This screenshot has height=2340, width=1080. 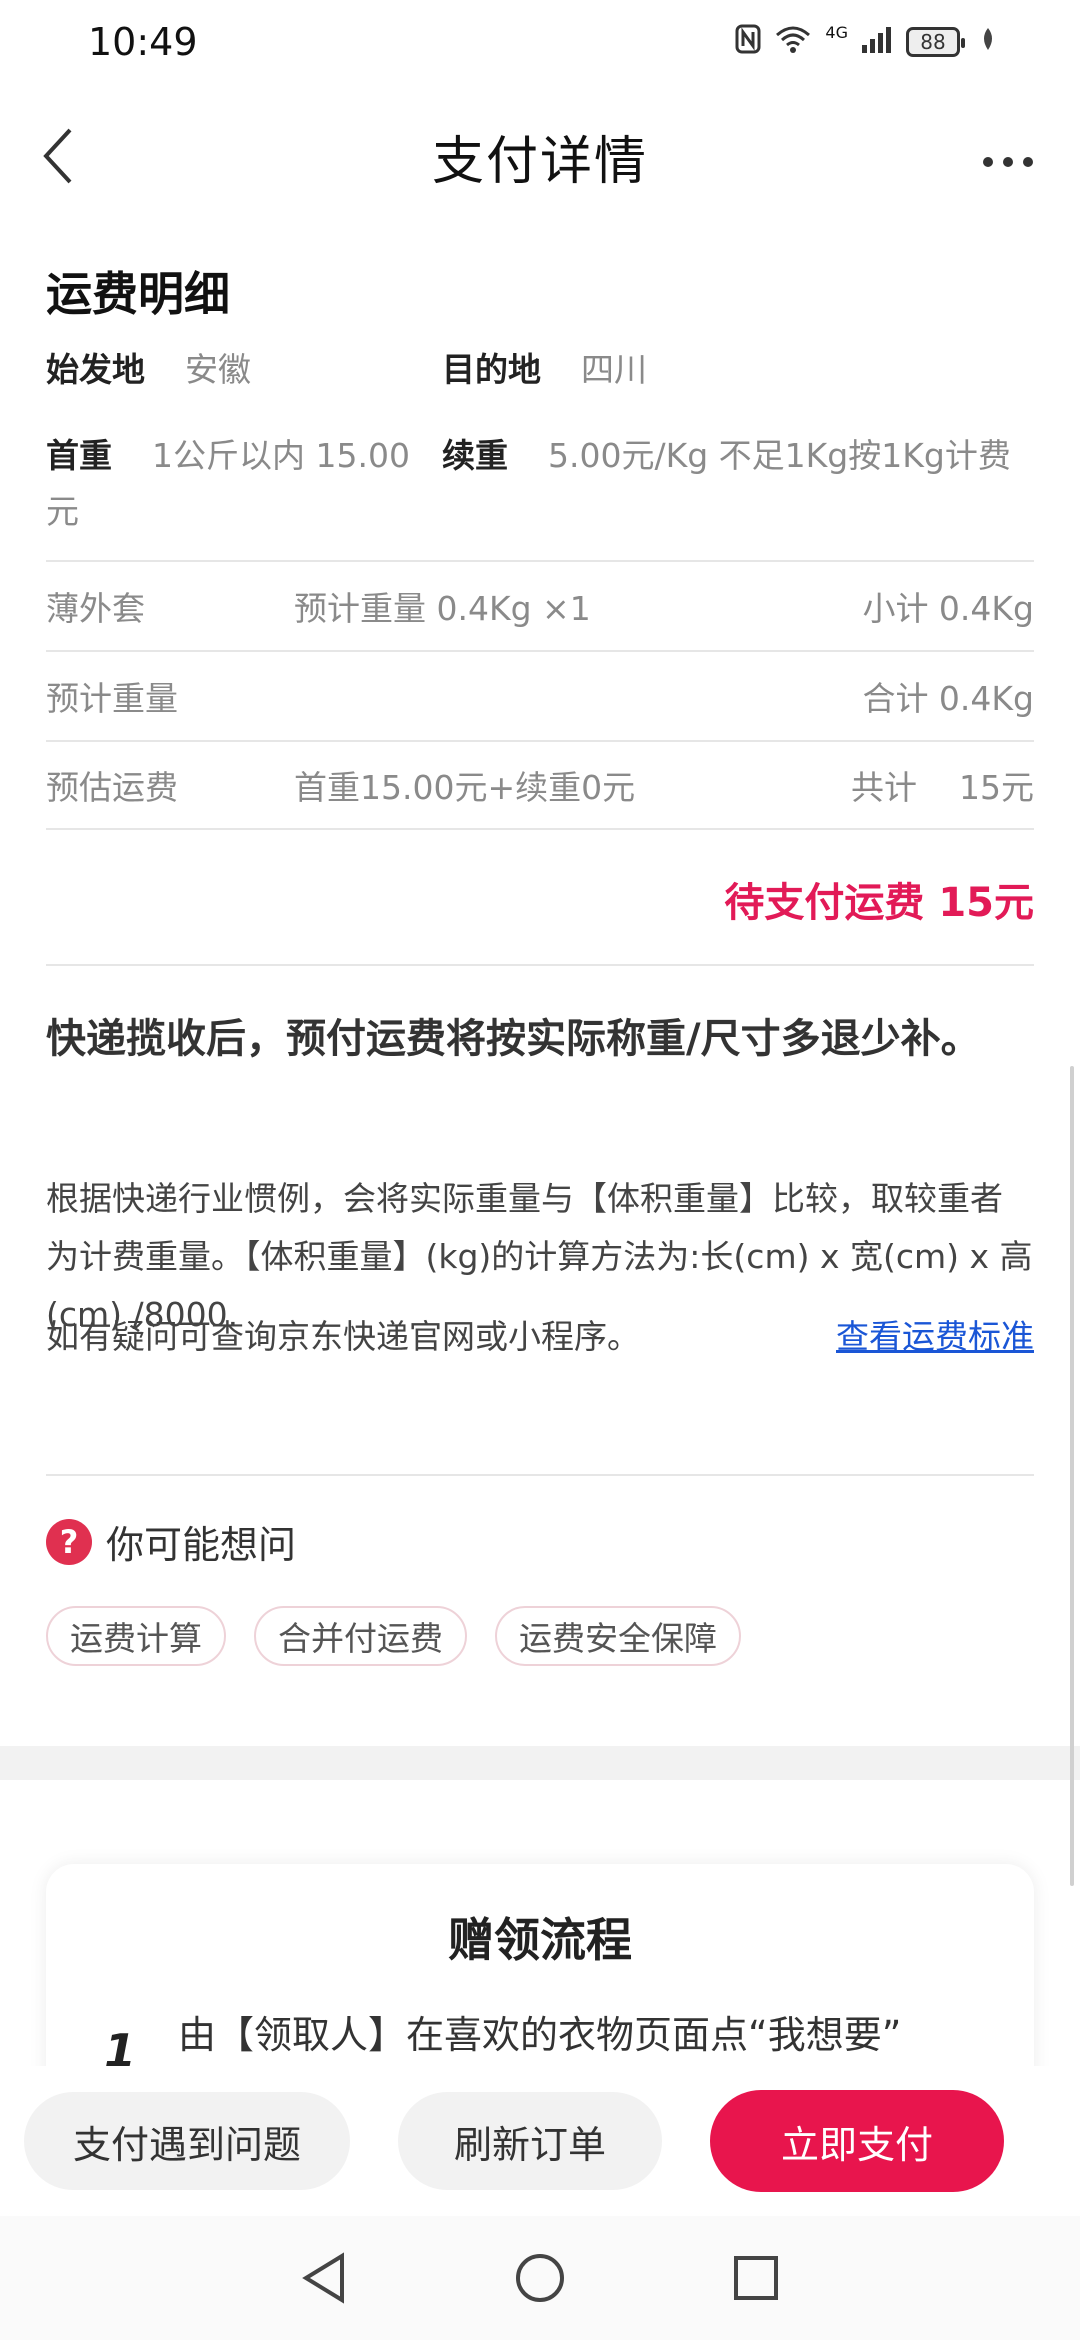 I want to click on system-home-button, so click(x=540, y=2278).